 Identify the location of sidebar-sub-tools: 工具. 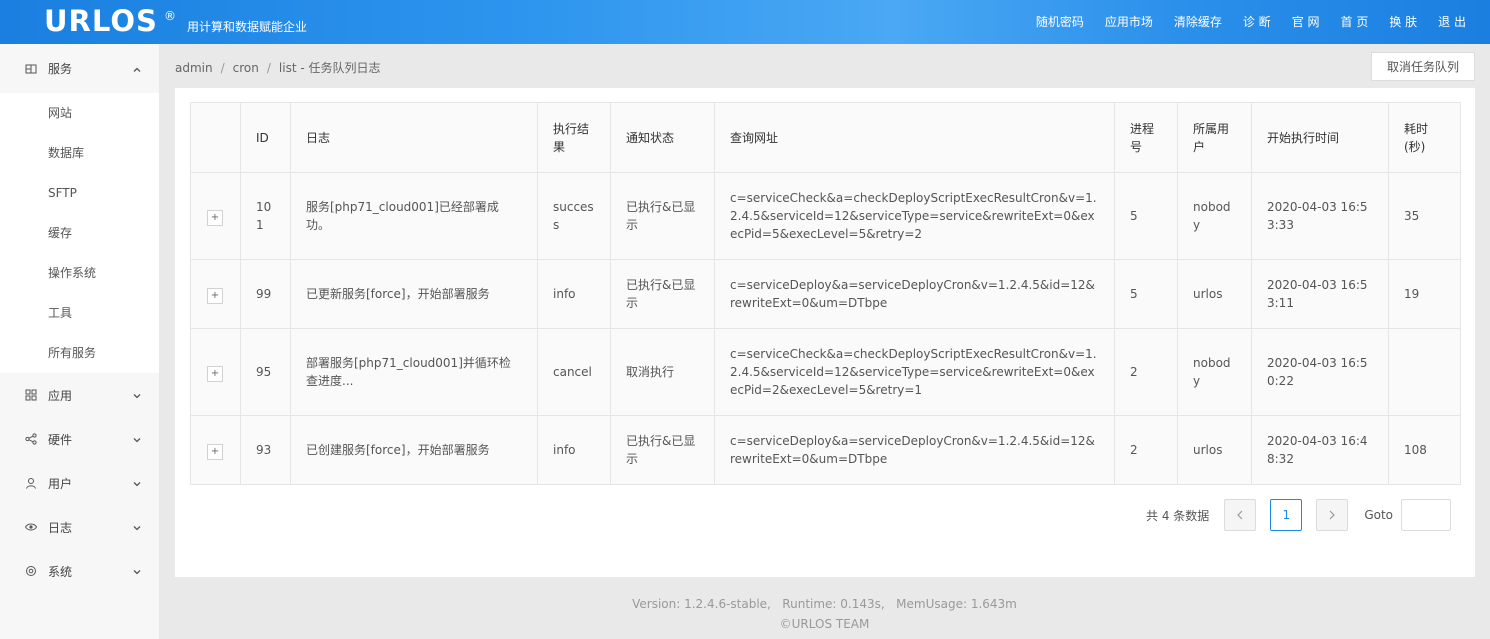
(79, 313).